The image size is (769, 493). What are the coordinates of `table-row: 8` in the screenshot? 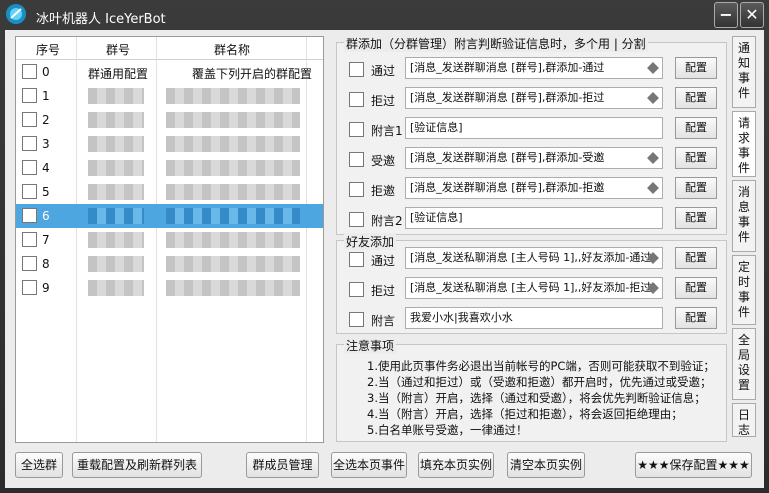 It's located at (169, 264).